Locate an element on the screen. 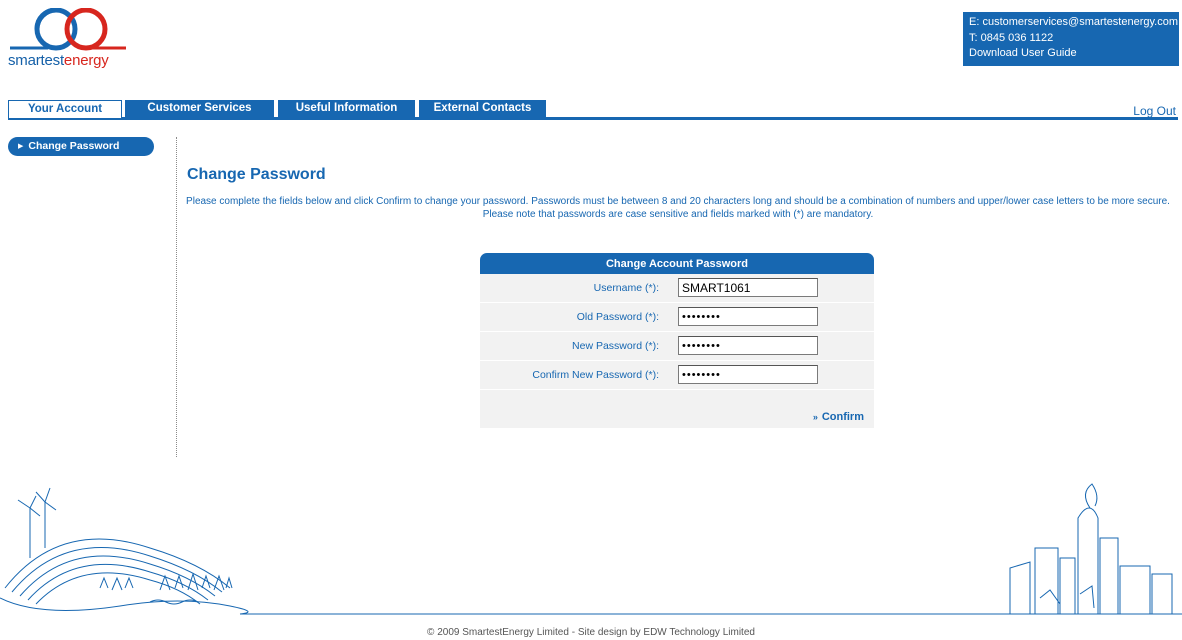  form-row-new-password: New Password (*): is located at coordinates (677, 346).